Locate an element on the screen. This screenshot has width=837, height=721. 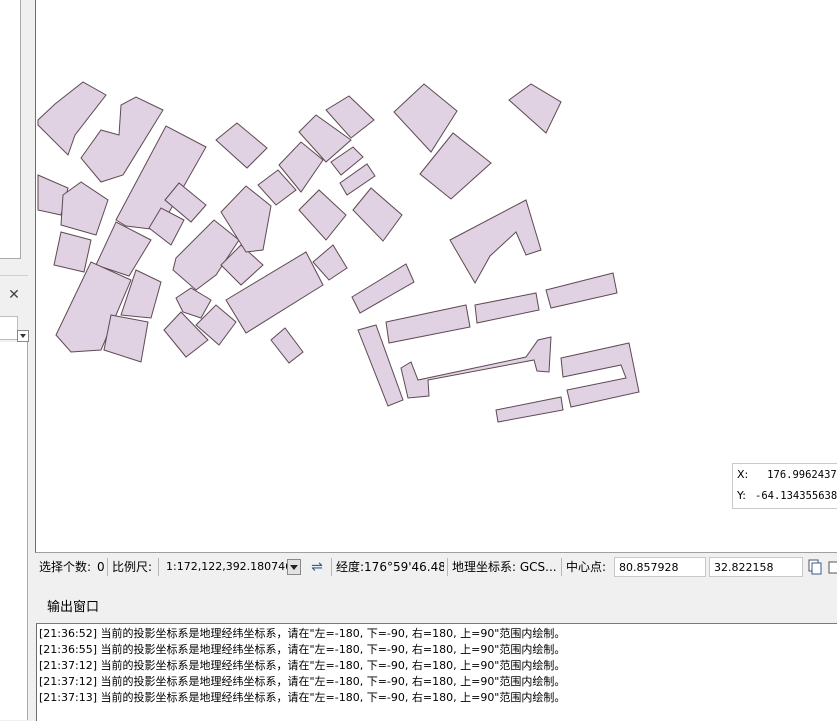
x-value: 176.99624371649 is located at coordinates (802, 475).